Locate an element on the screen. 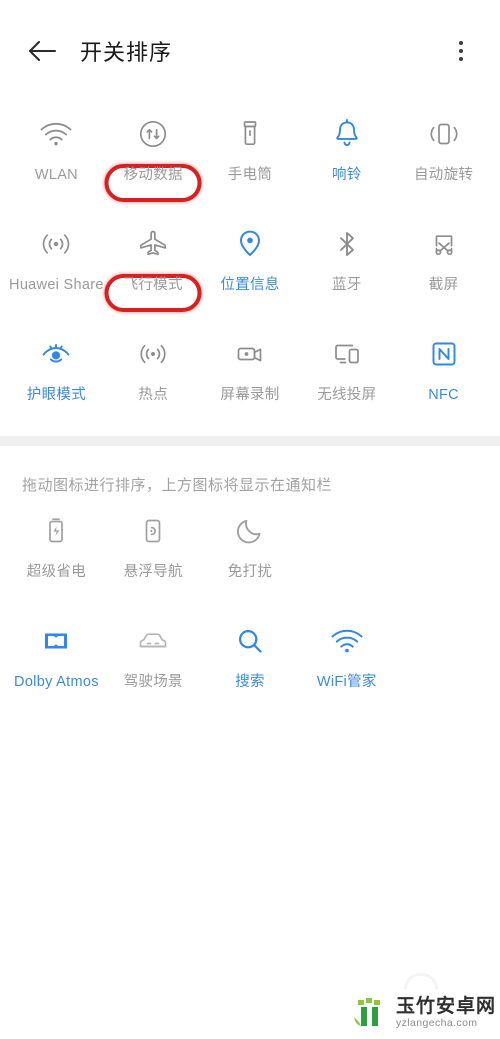 This screenshot has height=1039, width=500. switch-tile-screen-record: 屏幕录制 is located at coordinates (250, 377).